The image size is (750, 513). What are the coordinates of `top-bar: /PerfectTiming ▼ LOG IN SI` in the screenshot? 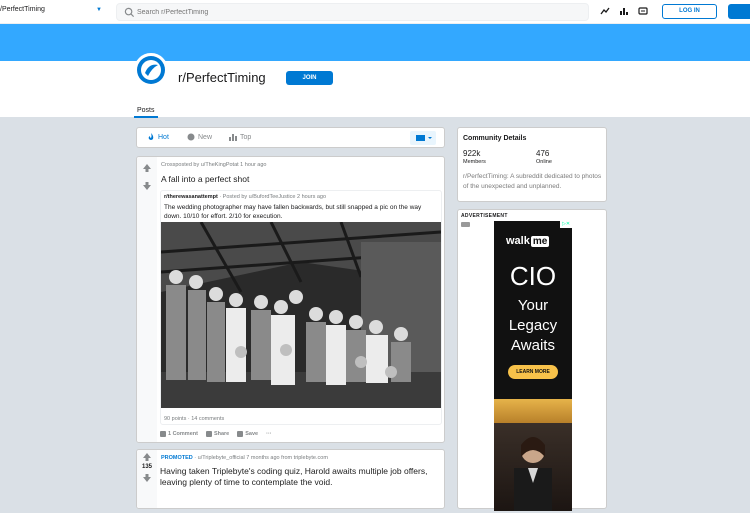 It's located at (375, 12).